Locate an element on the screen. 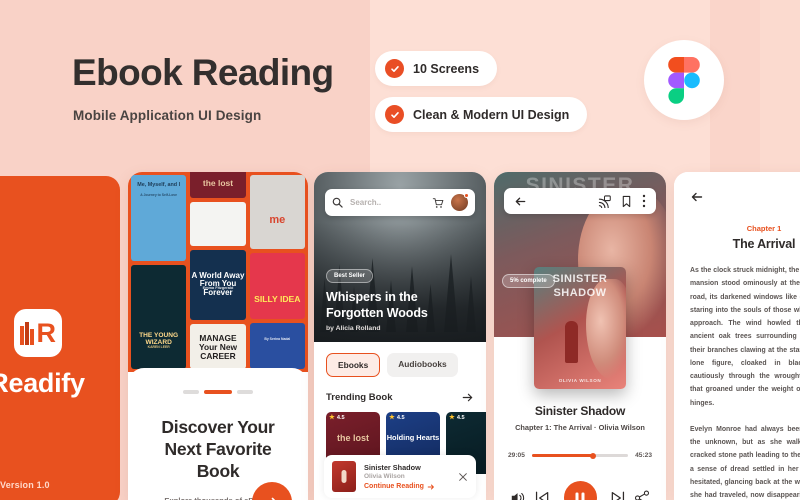 The image size is (800, 500). book-cover: MANAGE Your New CAREER is located at coordinates (218, 346).